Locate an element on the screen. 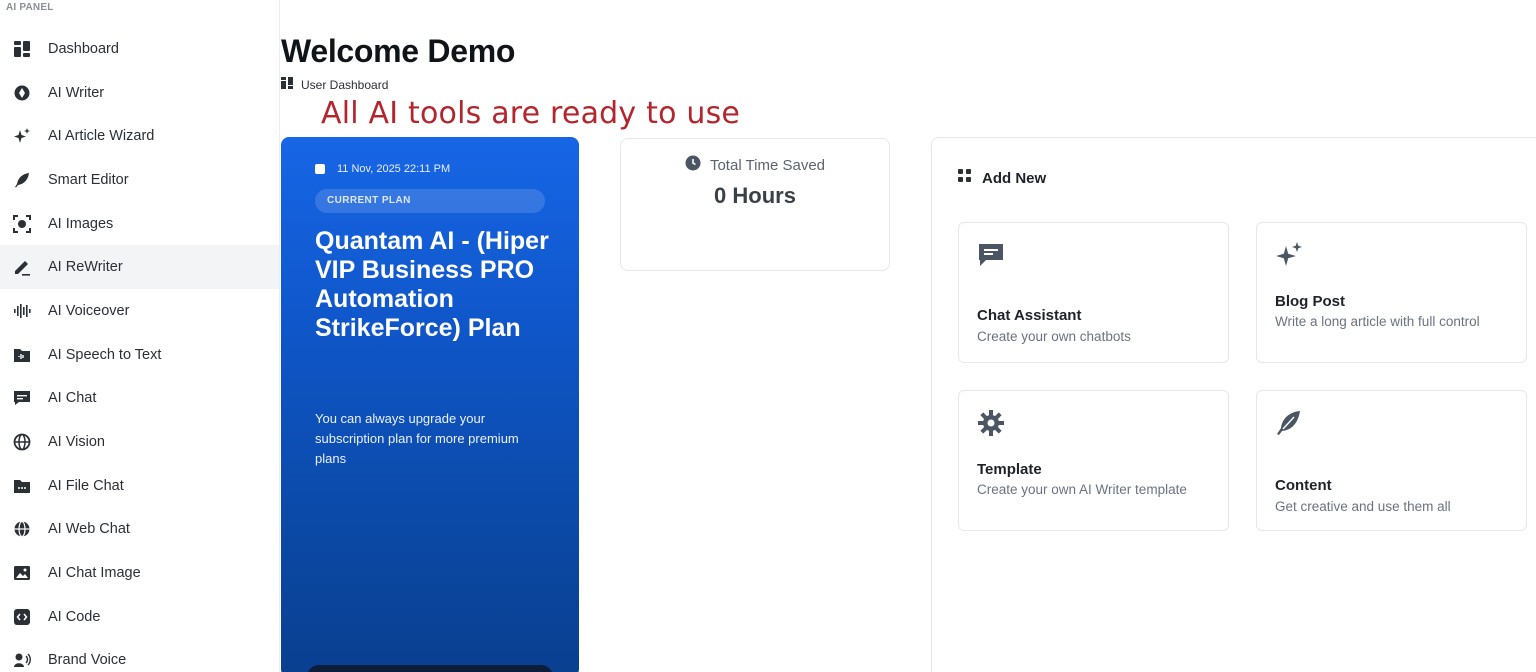  grid-dots-icon is located at coordinates (970, 178).